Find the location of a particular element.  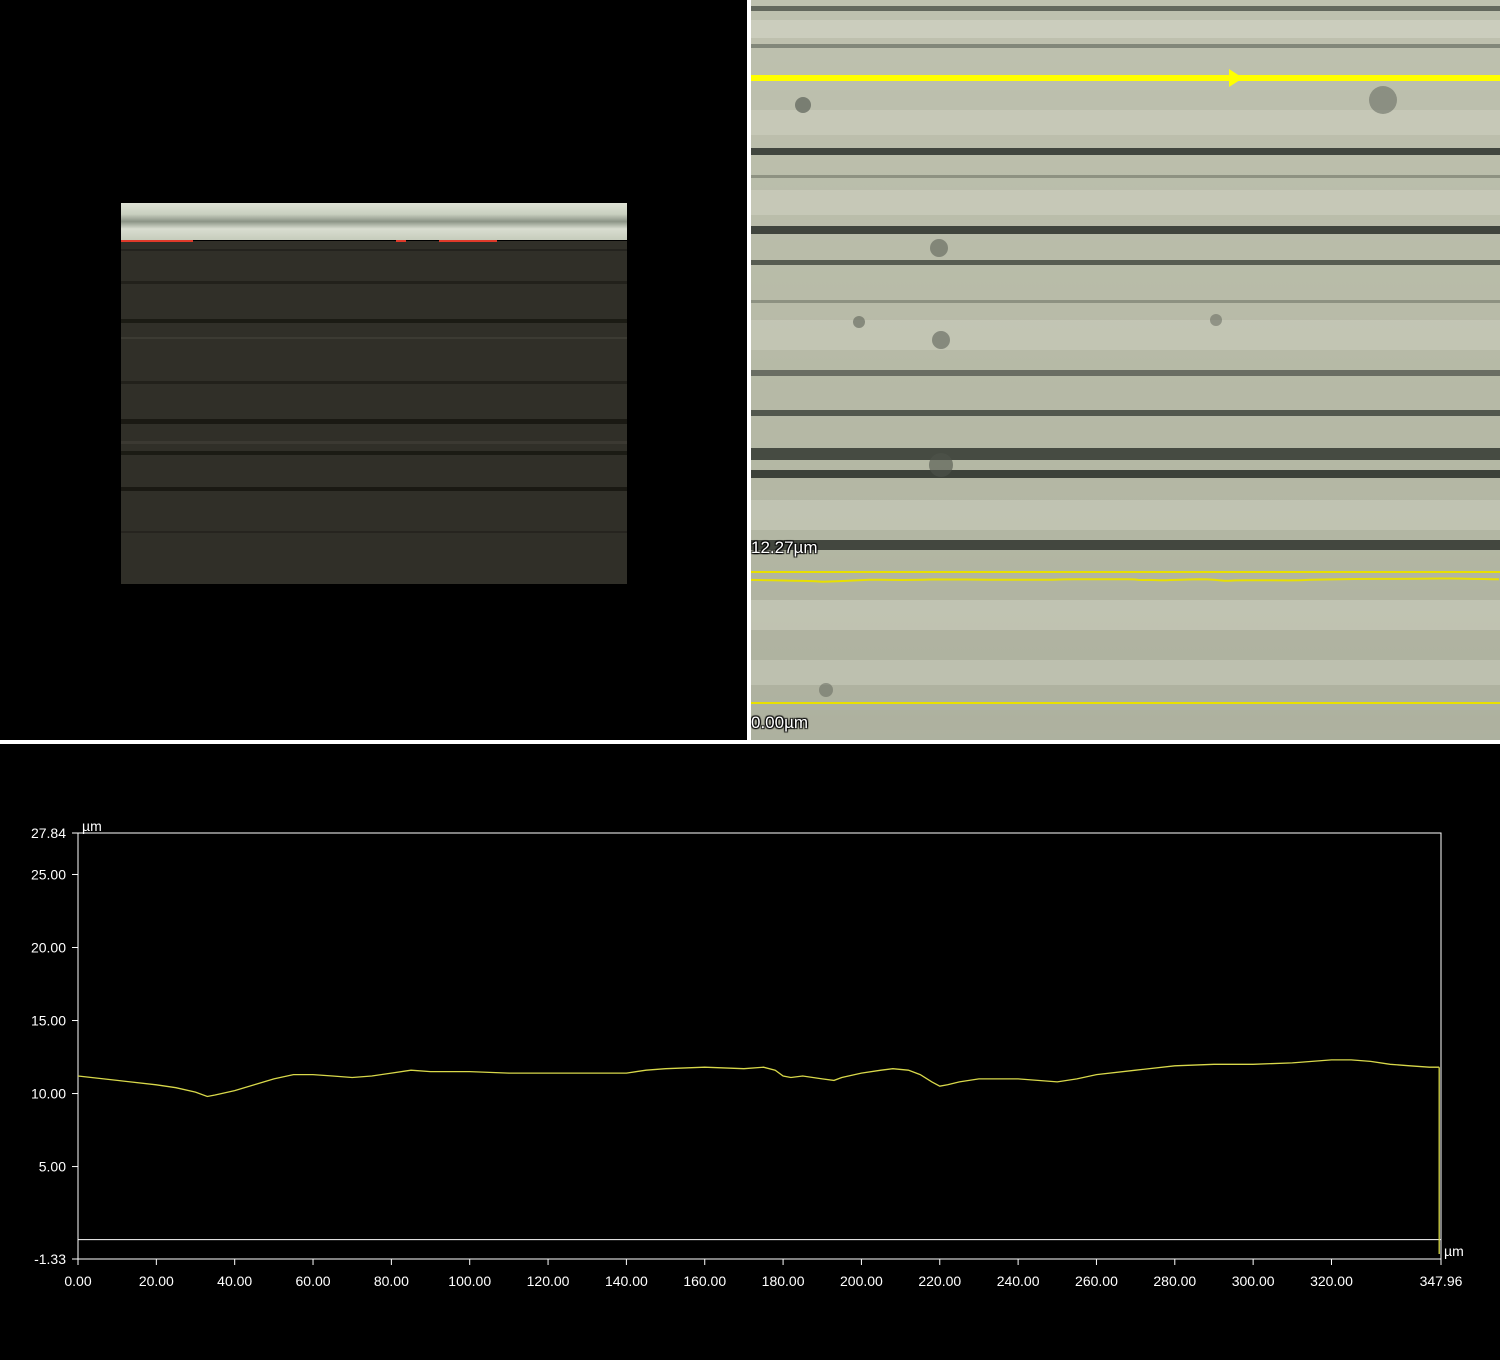

x-tick-label: 220.00 is located at coordinates (939, 1281).